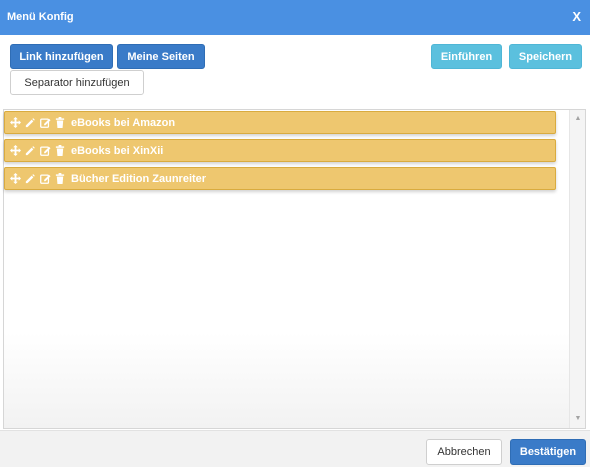 This screenshot has width=590, height=467. What do you see at coordinates (548, 452) in the screenshot?
I see `confirm-button: Bestätigen` at bounding box center [548, 452].